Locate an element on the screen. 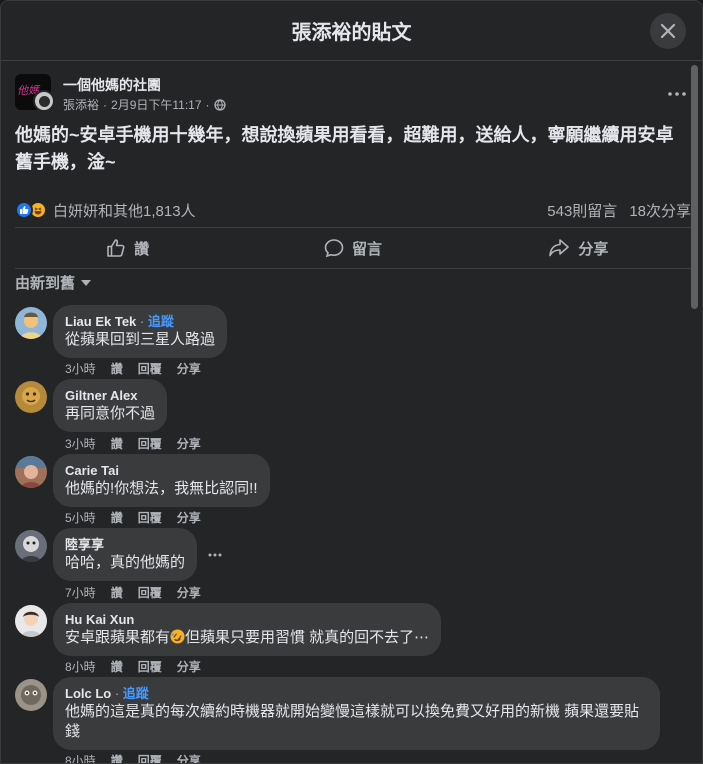 The height and width of the screenshot is (764, 703). commenter-name: Giltner Alex is located at coordinates (101, 395).